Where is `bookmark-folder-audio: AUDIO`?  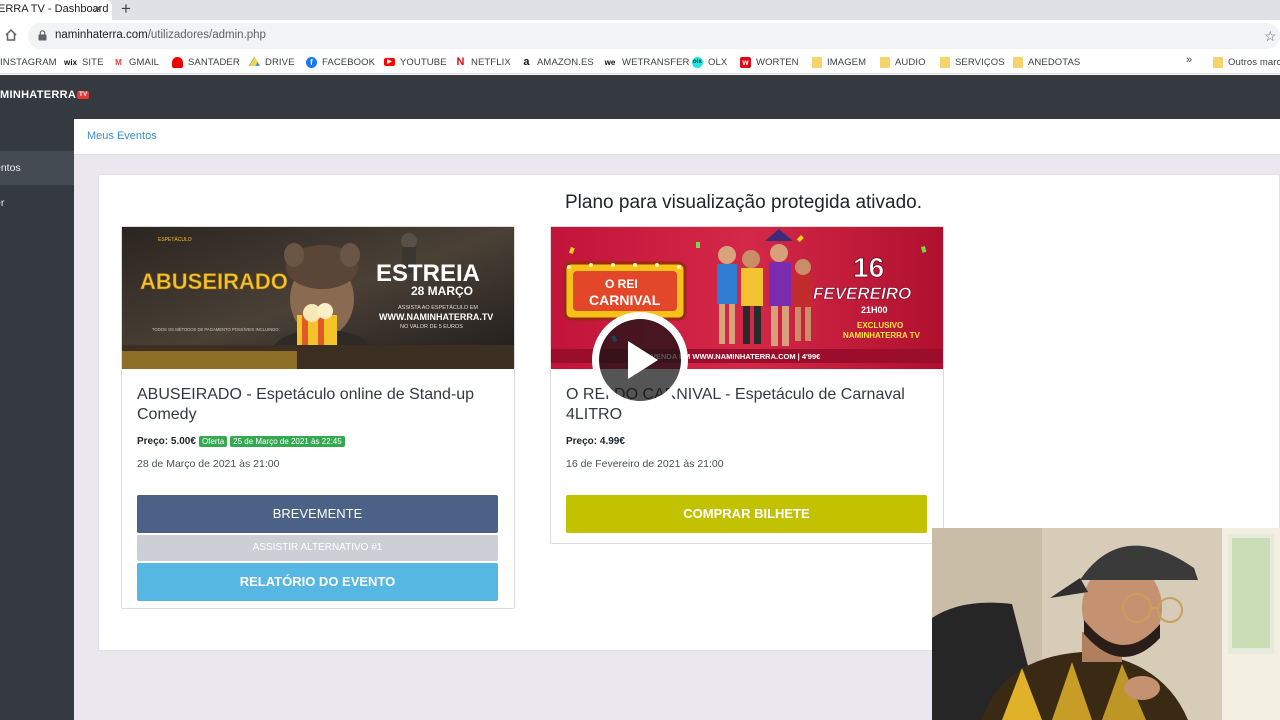
bookmark-folder-audio: AUDIO is located at coordinates (903, 62).